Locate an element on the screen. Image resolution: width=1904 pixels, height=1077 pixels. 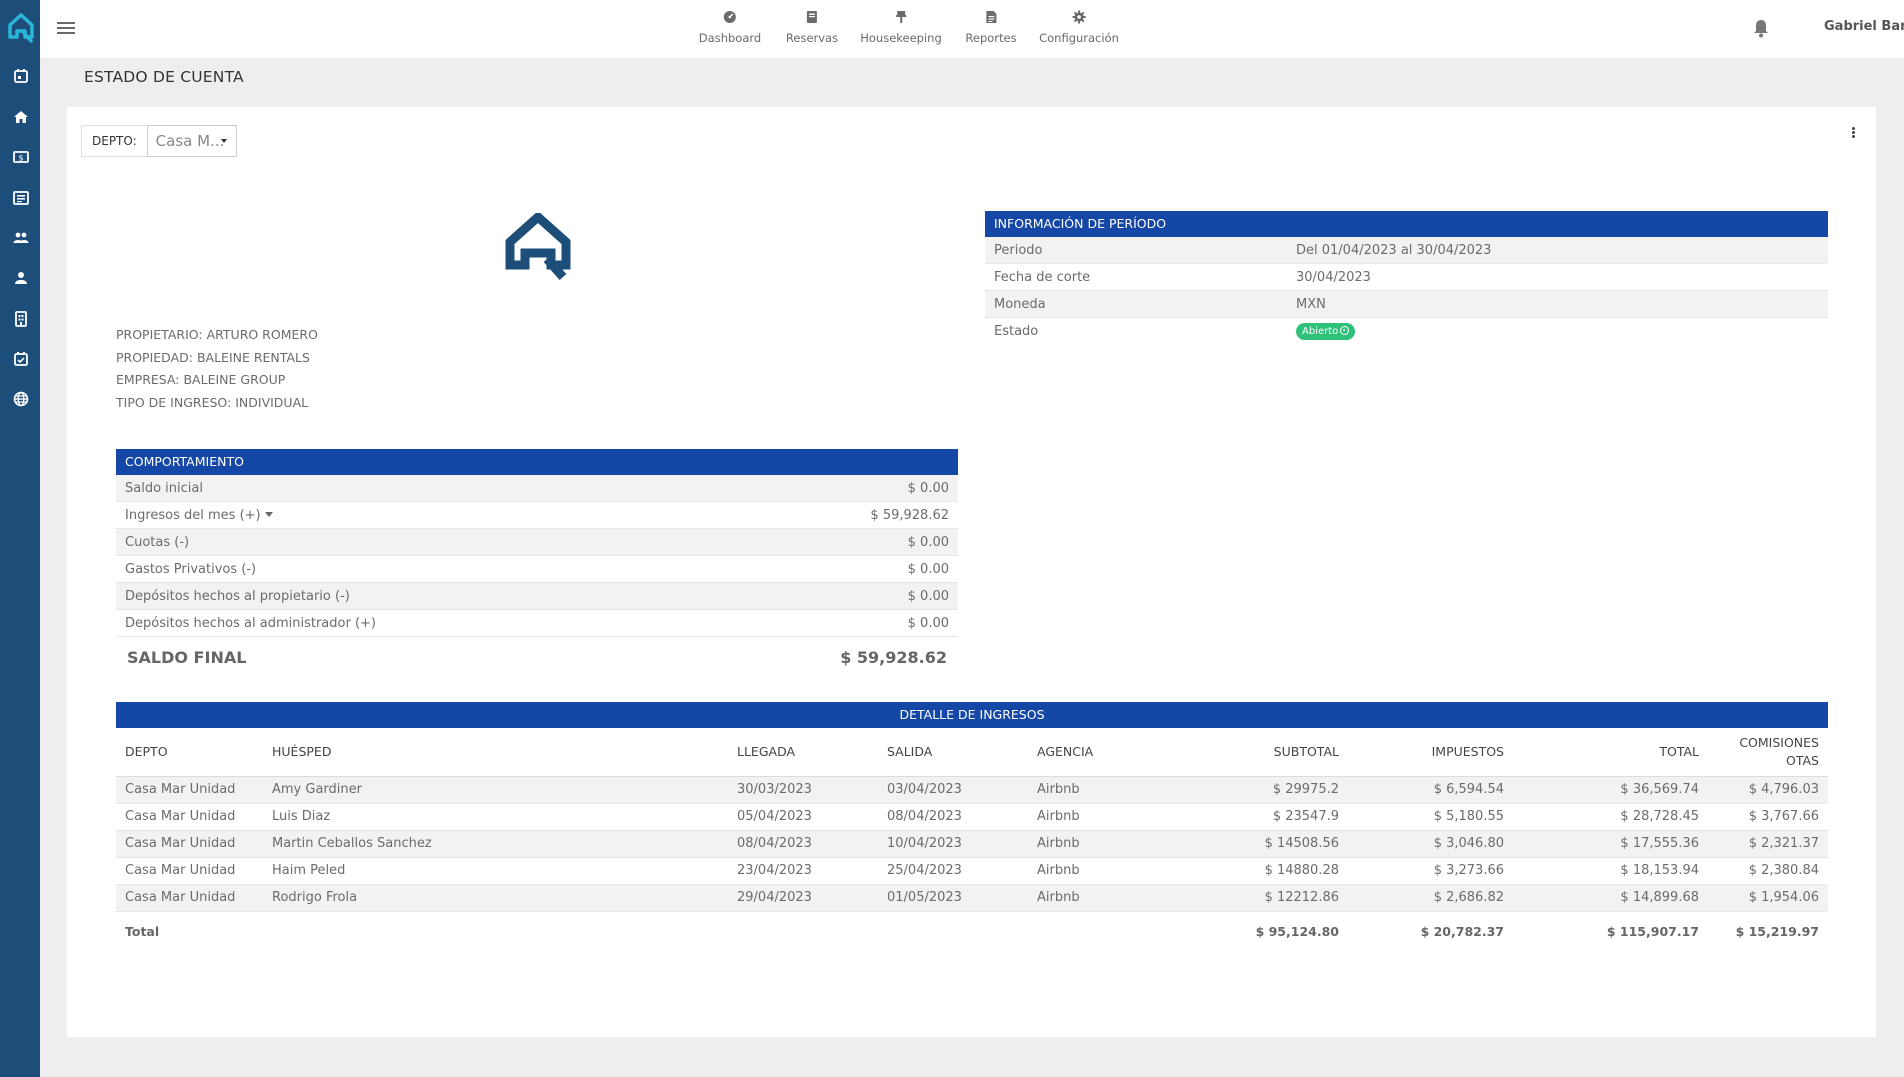
cell-llegada: 30/03/2023 is located at coordinates (803, 790).